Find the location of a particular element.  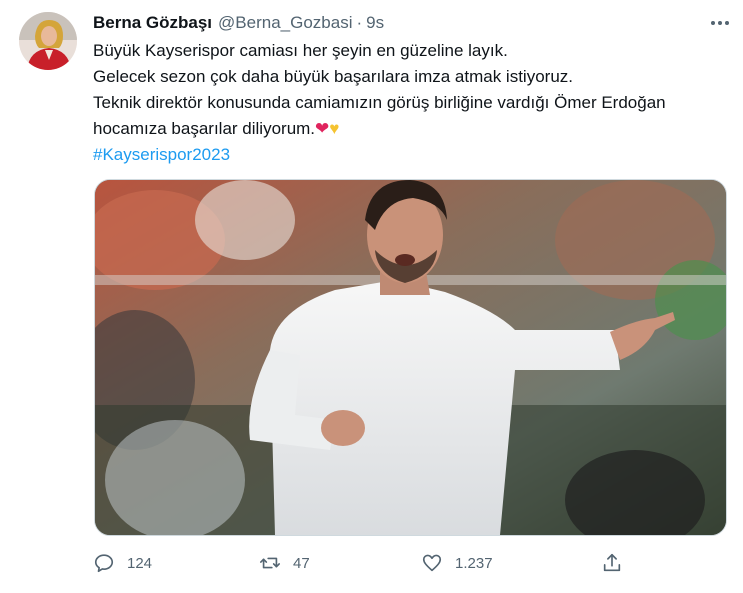

tweet-timestamp: 9s is located at coordinates (375, 23).